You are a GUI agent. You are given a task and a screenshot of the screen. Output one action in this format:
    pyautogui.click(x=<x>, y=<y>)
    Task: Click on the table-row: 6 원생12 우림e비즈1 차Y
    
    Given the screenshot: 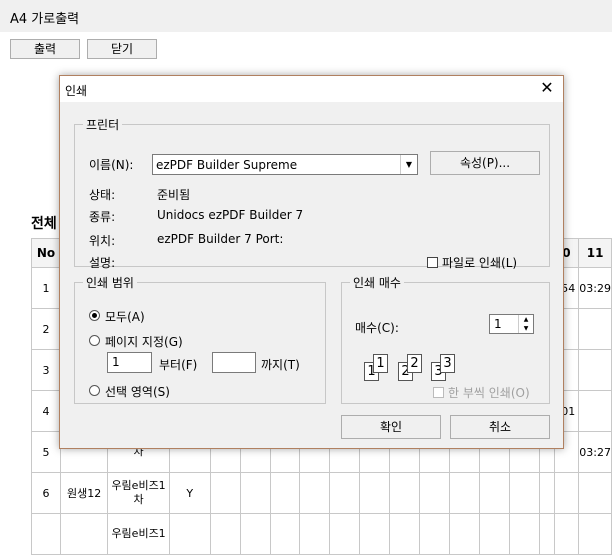 What is the action you would take?
    pyautogui.click(x=321, y=493)
    